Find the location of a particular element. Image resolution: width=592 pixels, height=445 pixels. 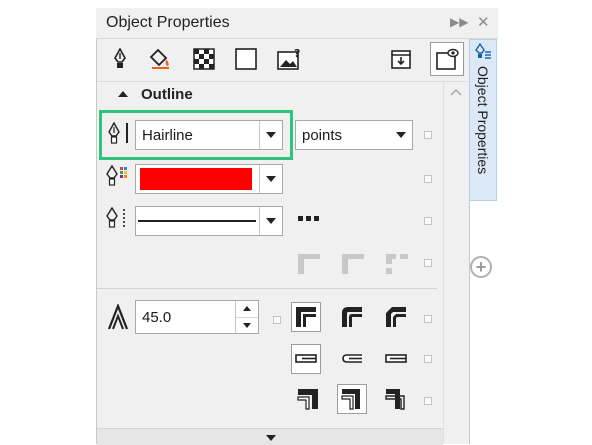

outline-style-icon is located at coordinates (115, 217).